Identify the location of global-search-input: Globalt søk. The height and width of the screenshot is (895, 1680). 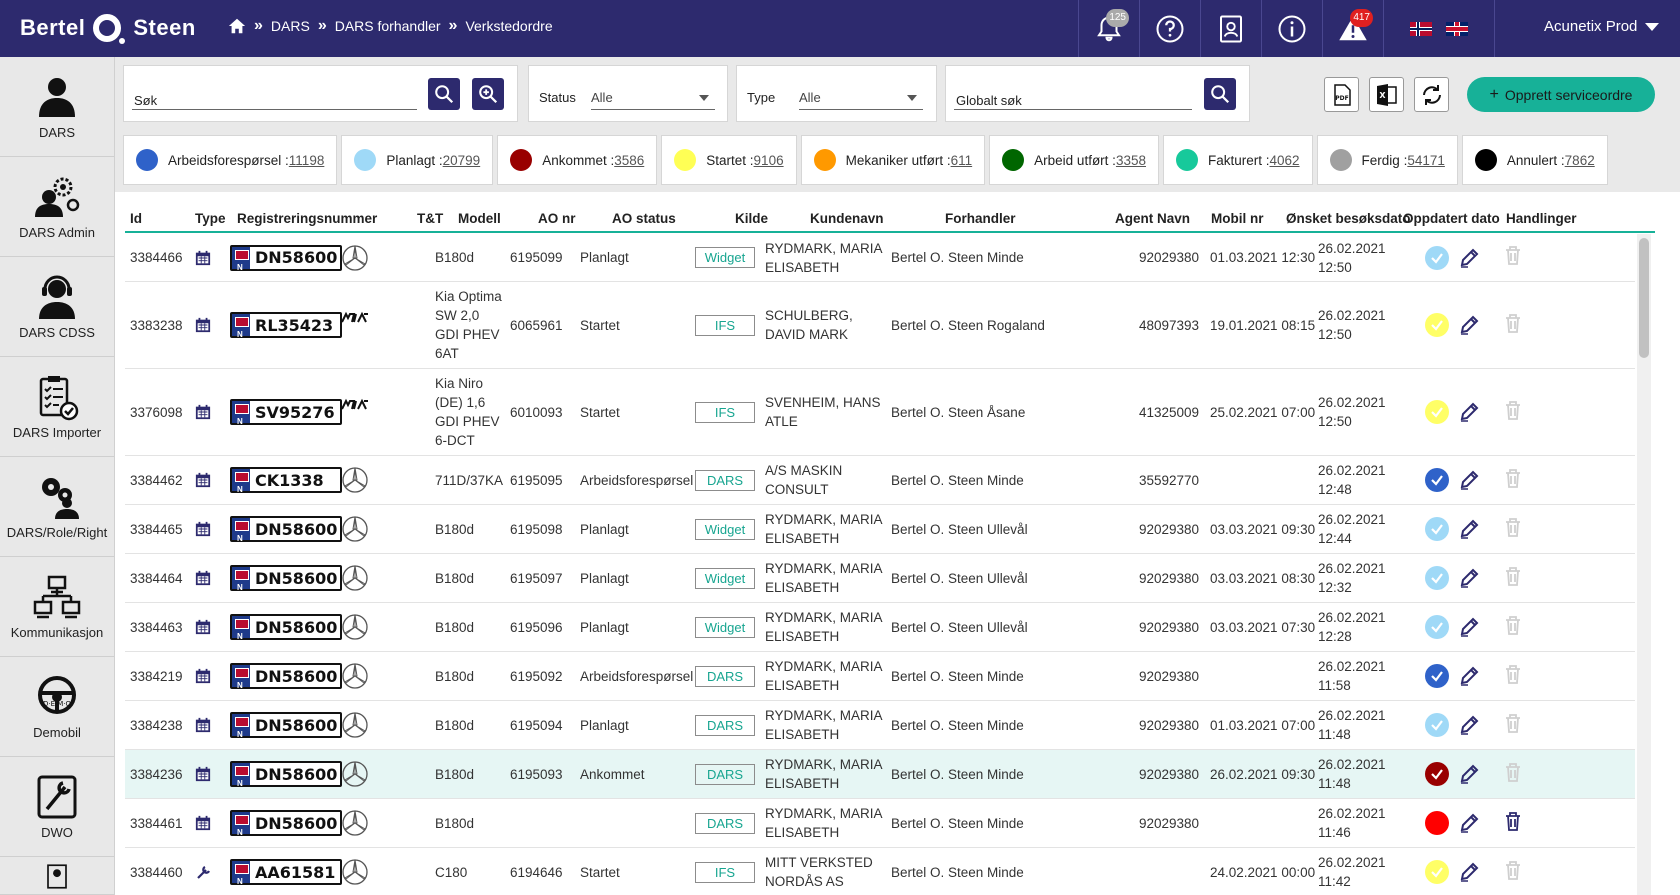
(989, 100).